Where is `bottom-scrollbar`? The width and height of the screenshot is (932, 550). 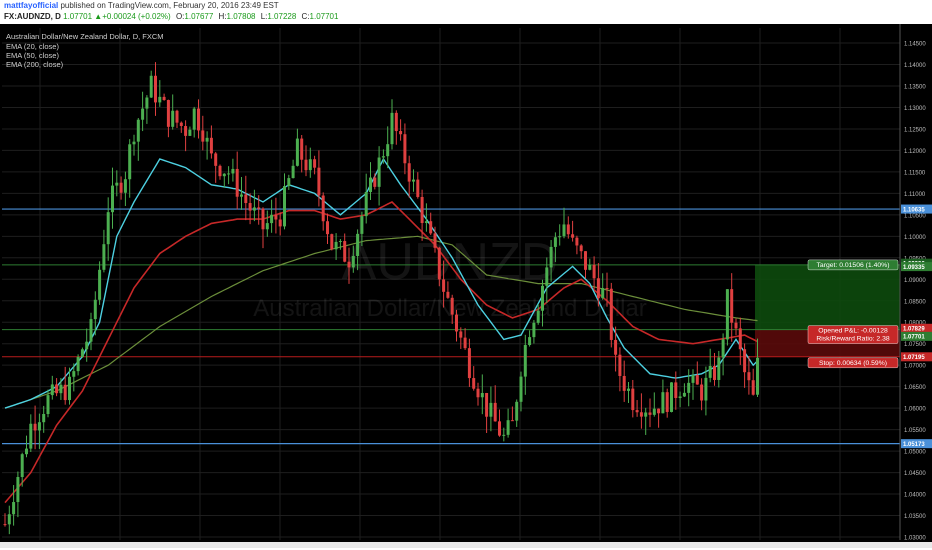 bottom-scrollbar is located at coordinates (466, 545).